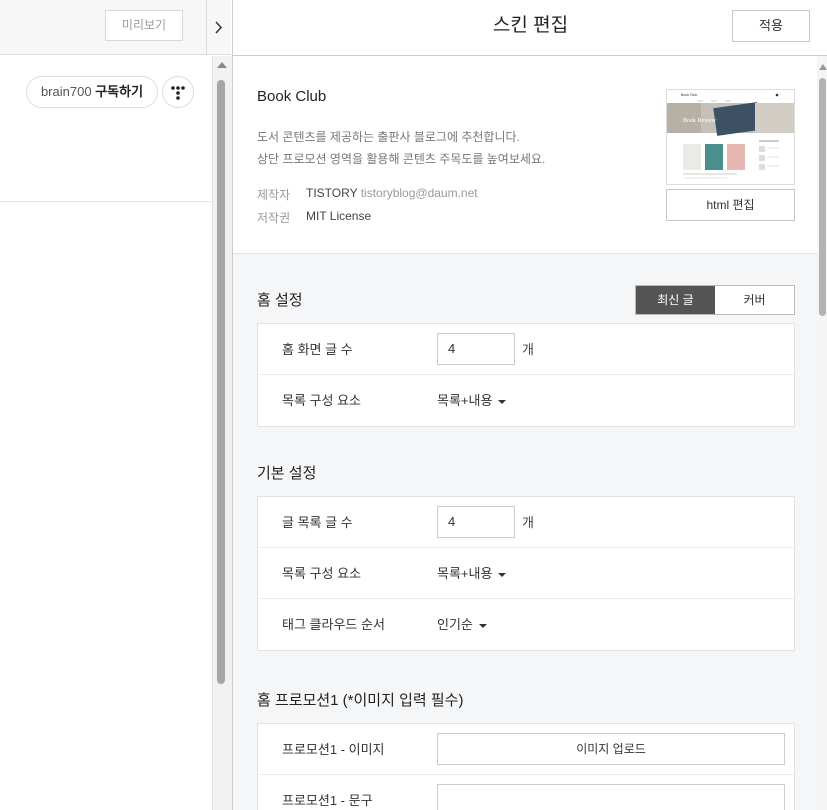 This screenshot has height=810, width=827. Describe the element at coordinates (332, 193) in the screenshot. I see `maker-name: TISTORY` at that location.